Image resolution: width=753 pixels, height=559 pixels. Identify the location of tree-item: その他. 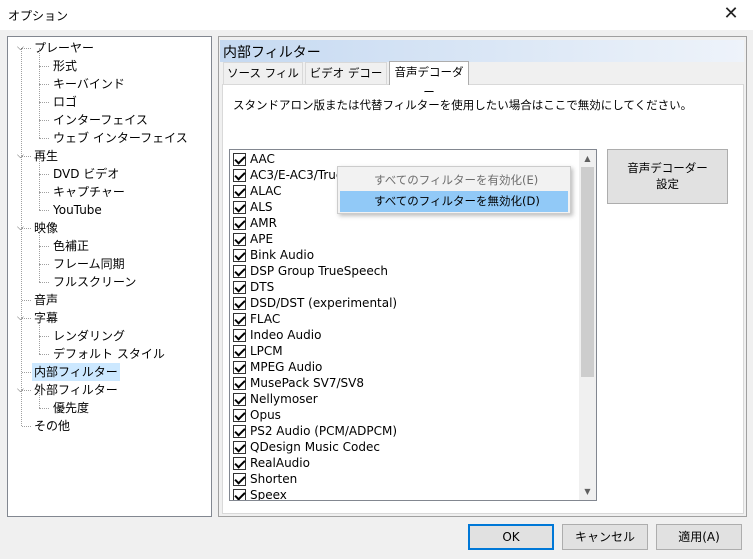
(52, 426).